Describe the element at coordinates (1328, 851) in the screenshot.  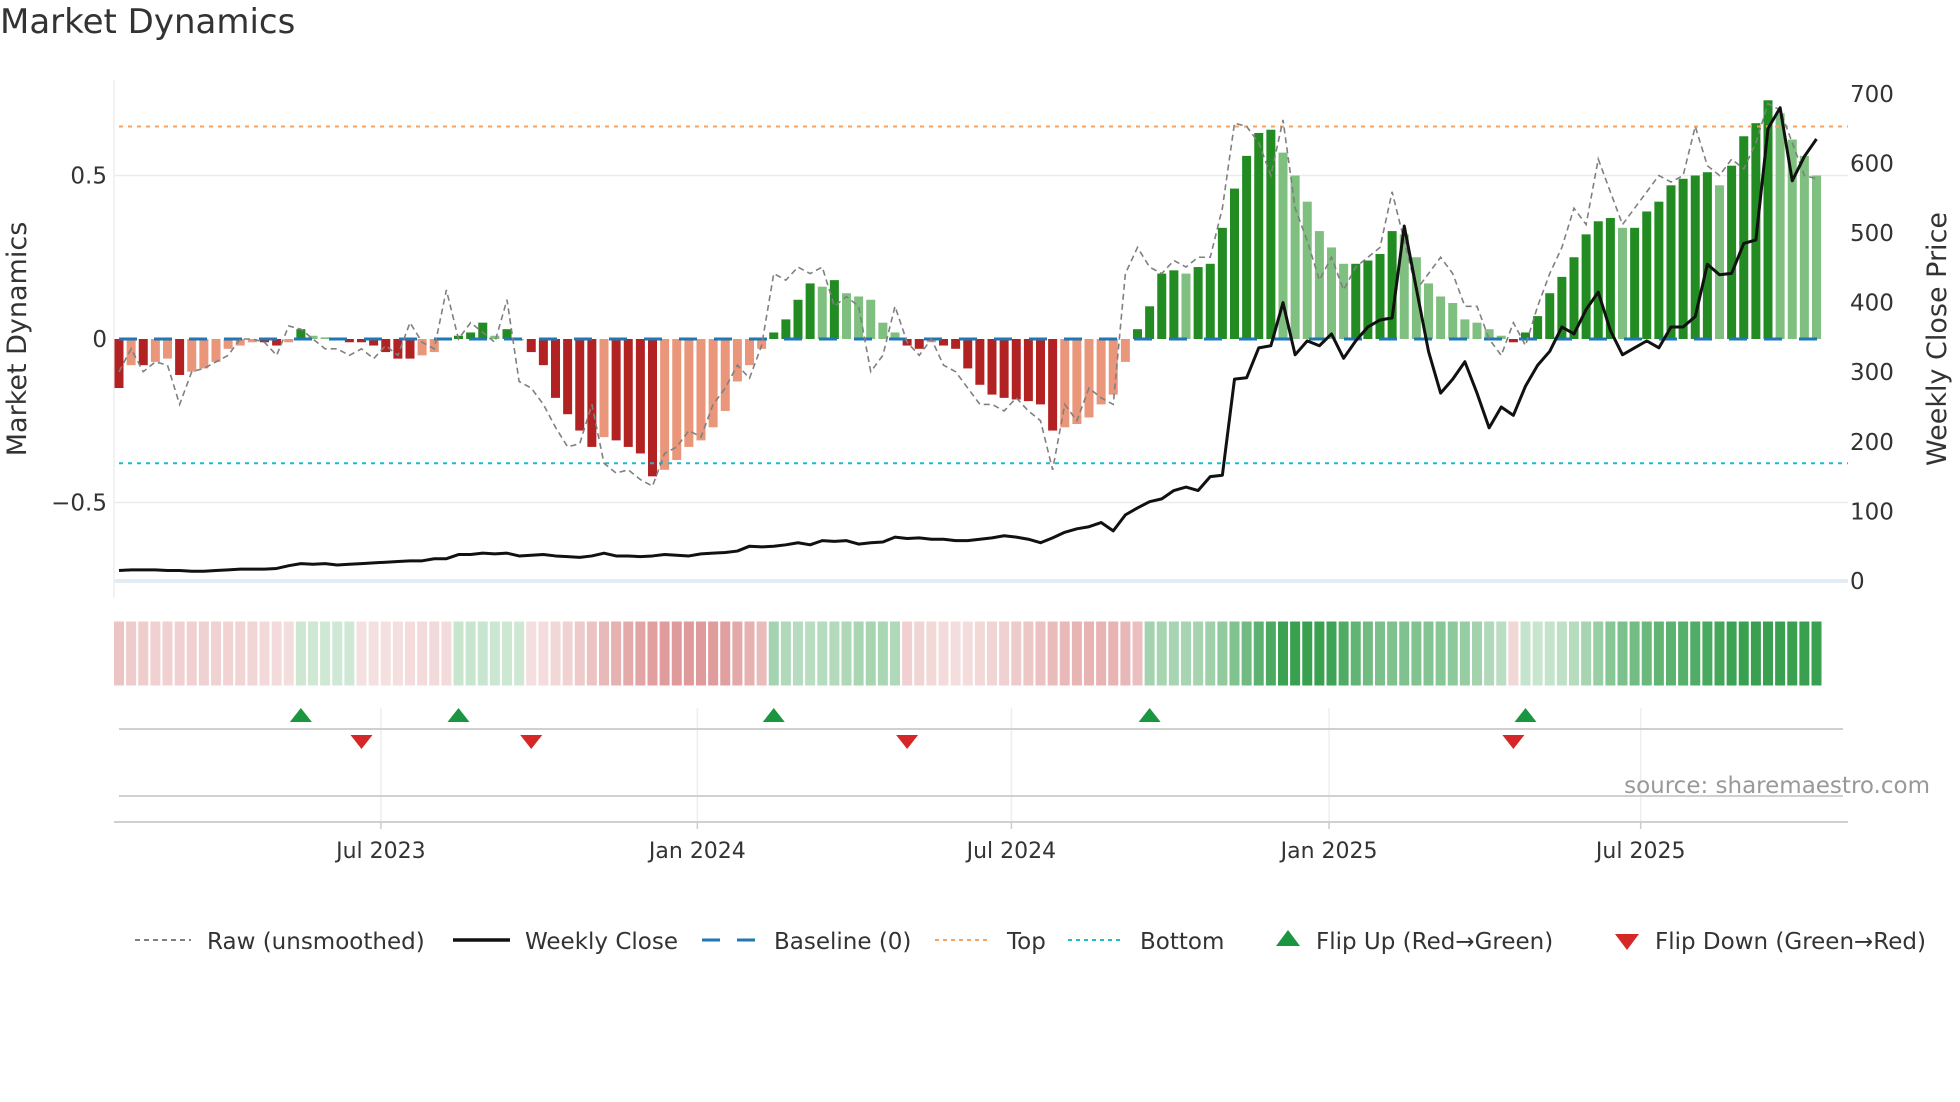
I see `x-tick-label: Jan 2025` at that location.